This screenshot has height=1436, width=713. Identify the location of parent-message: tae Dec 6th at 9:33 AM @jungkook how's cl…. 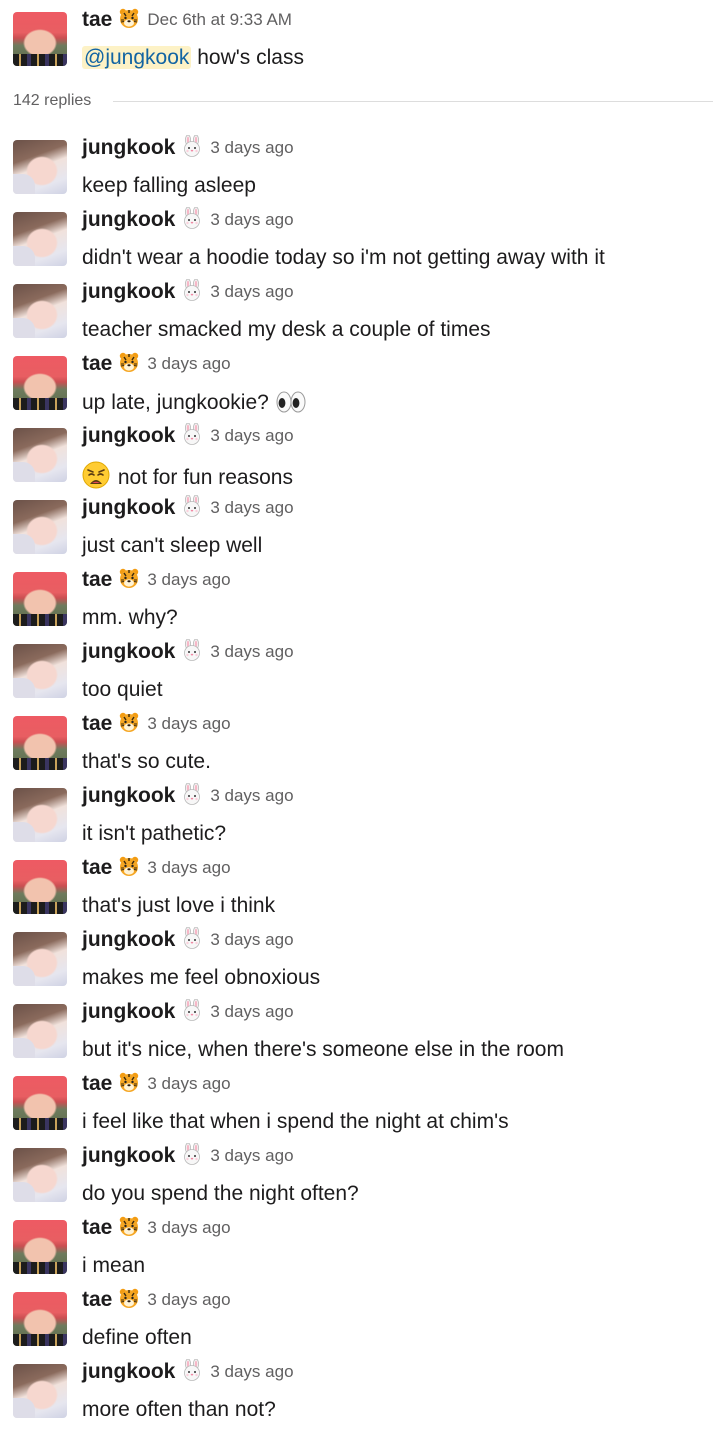
(356, 46).